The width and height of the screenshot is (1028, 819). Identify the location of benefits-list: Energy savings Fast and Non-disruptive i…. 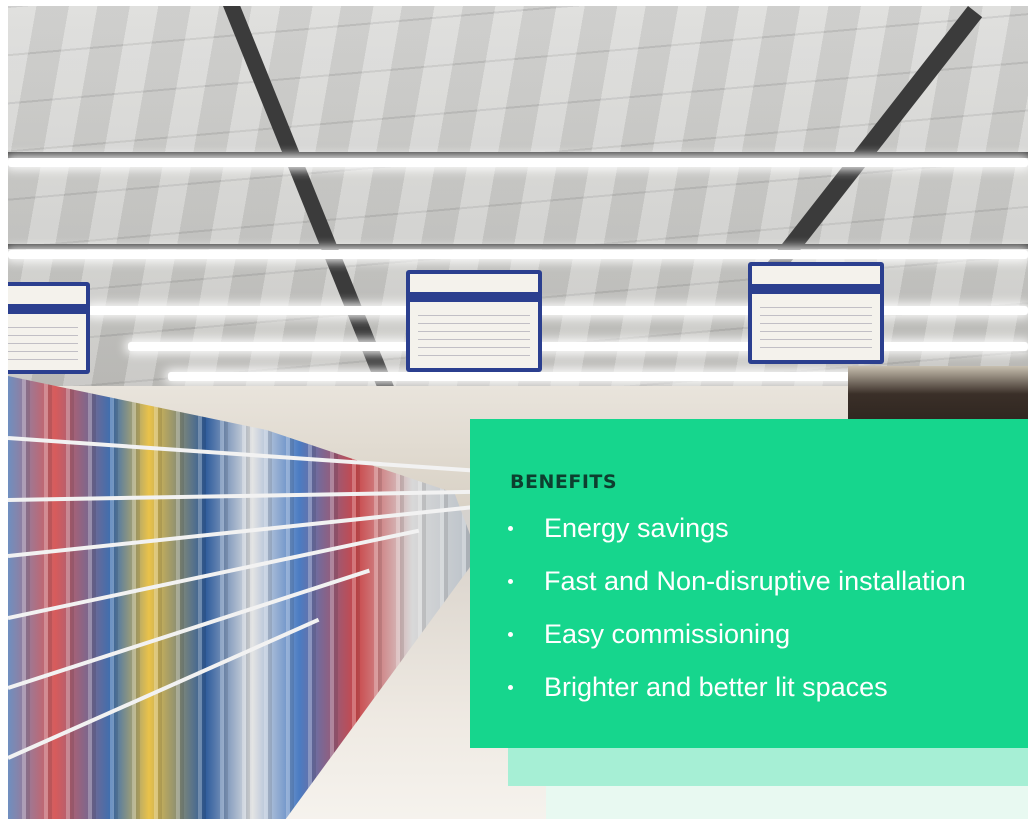
(737, 619).